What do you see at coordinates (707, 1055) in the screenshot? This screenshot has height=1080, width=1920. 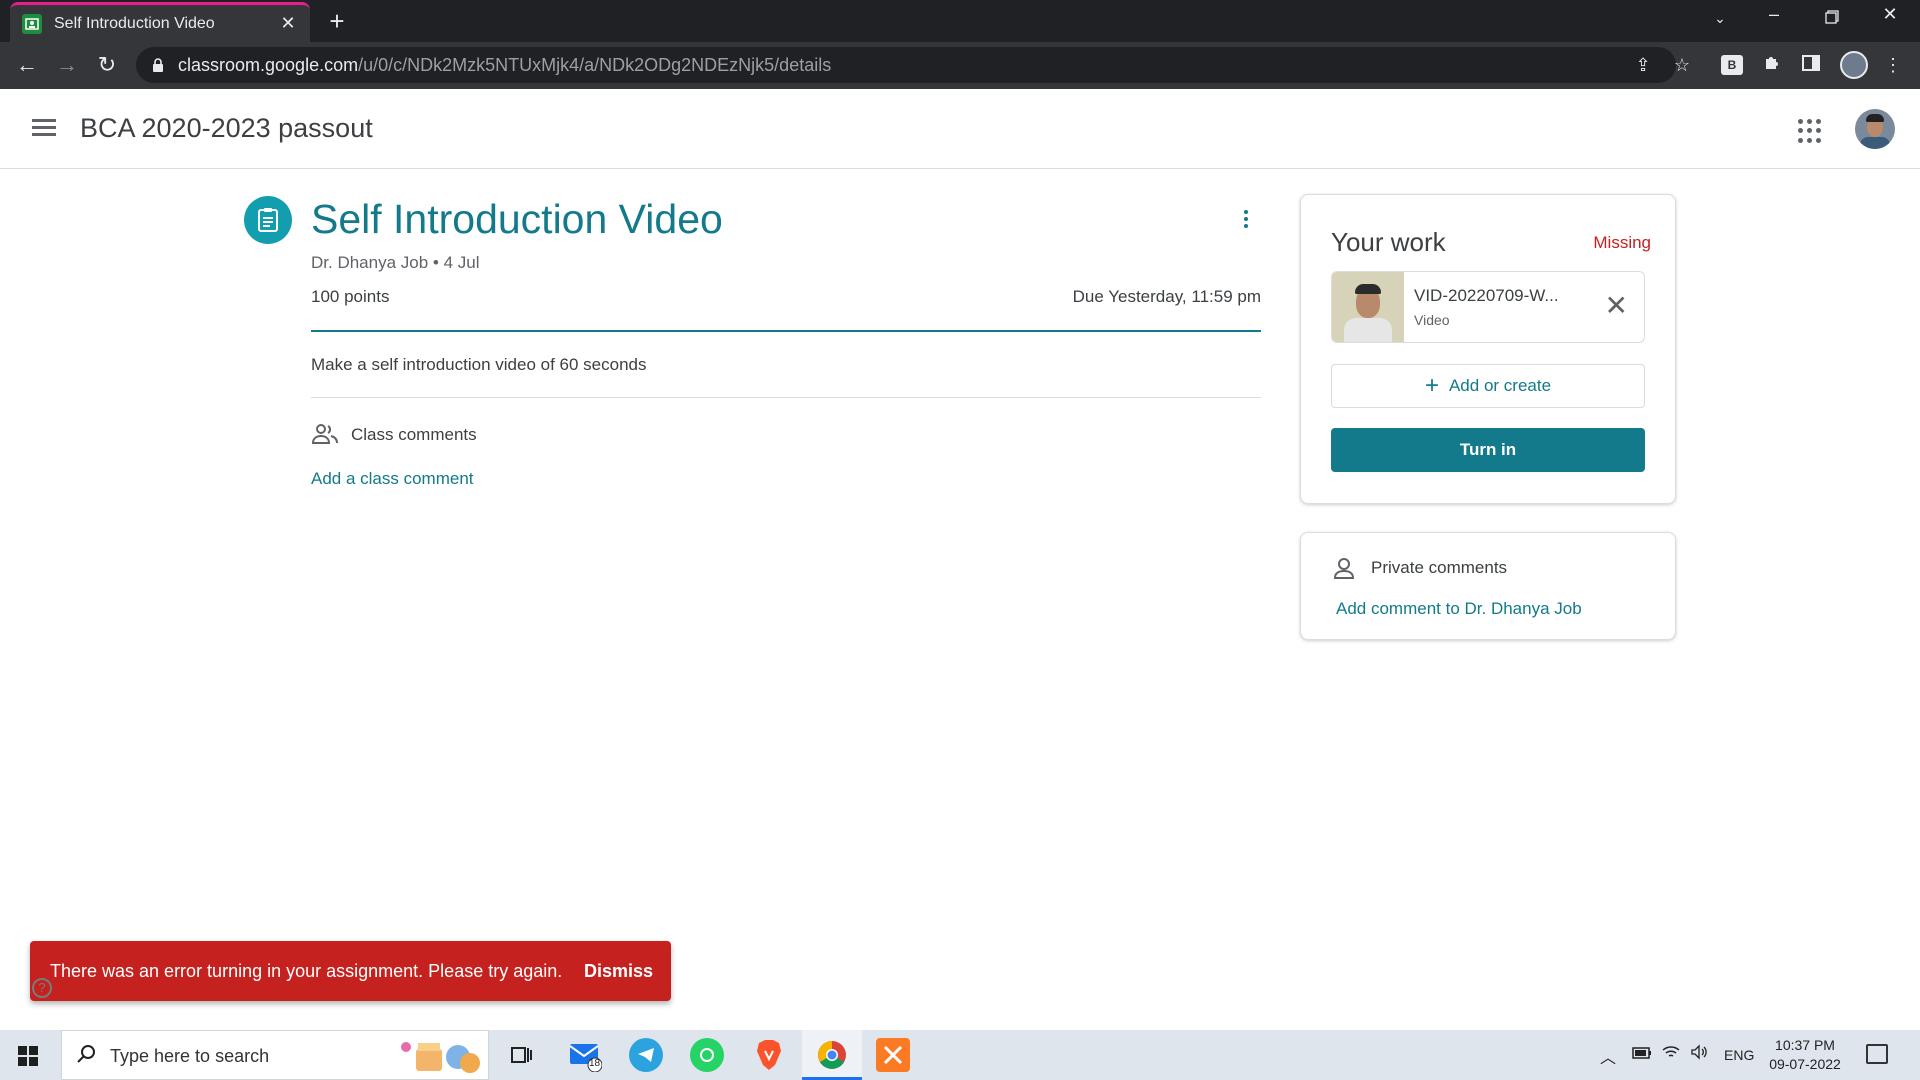 I see `whatsapp-icon` at bounding box center [707, 1055].